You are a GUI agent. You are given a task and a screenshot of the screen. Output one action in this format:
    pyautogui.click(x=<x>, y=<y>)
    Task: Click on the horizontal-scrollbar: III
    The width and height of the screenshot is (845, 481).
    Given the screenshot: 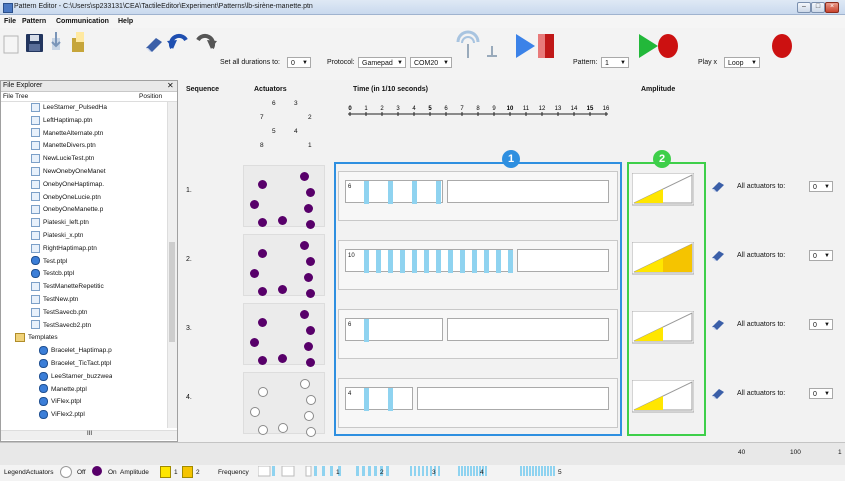 What is the action you would take?
    pyautogui.click(x=89, y=435)
    